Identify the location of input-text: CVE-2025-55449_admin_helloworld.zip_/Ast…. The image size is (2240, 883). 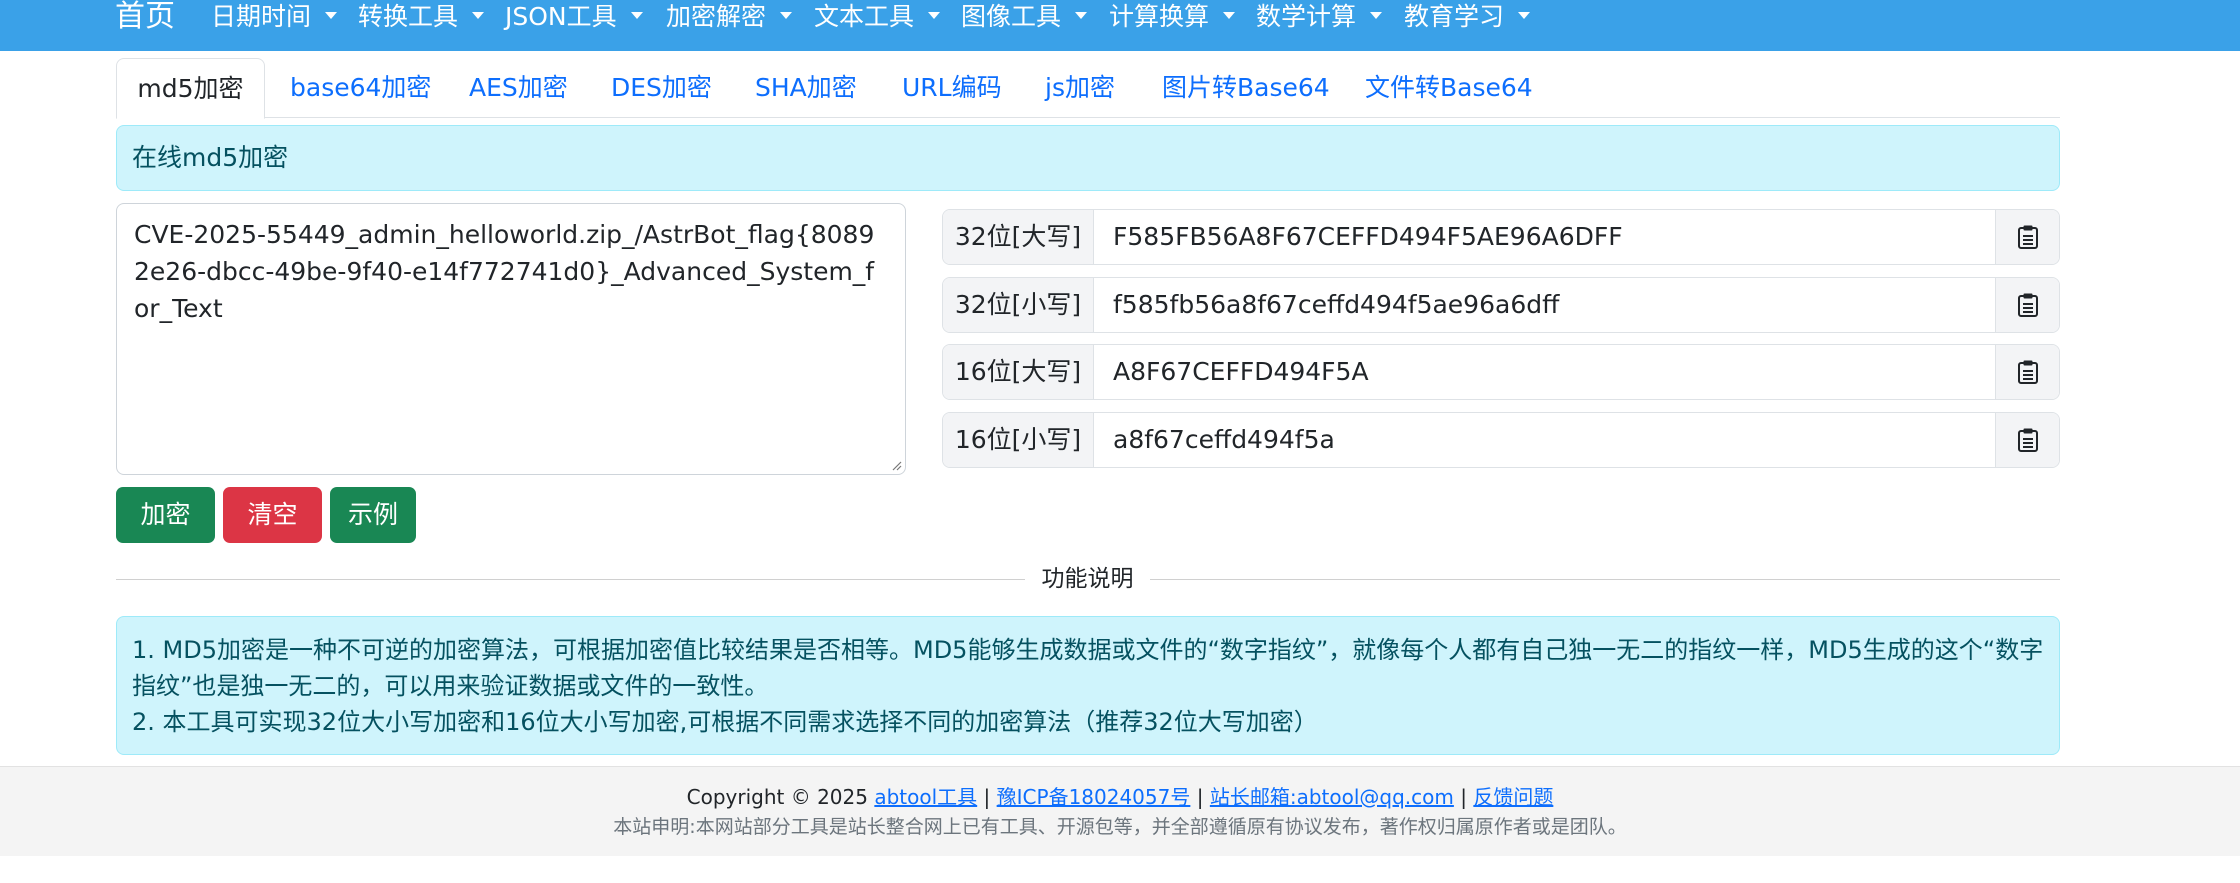
(504, 271).